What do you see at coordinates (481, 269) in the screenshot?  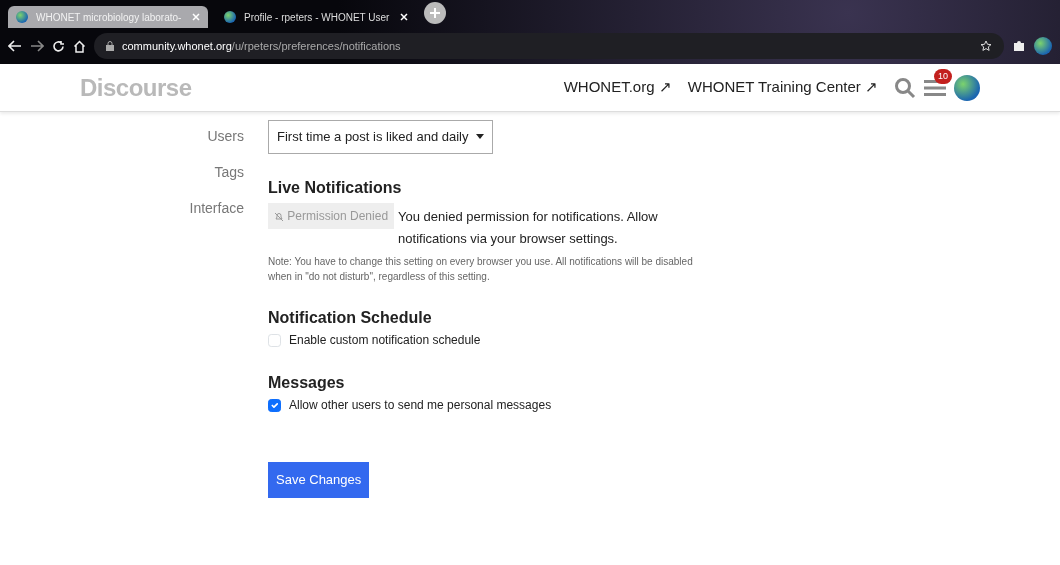 I see `note-text: Note: You have to change this setting on every browser you use. All notifications will be disabled when in "do not disturb", regardless of this setting.` at bounding box center [481, 269].